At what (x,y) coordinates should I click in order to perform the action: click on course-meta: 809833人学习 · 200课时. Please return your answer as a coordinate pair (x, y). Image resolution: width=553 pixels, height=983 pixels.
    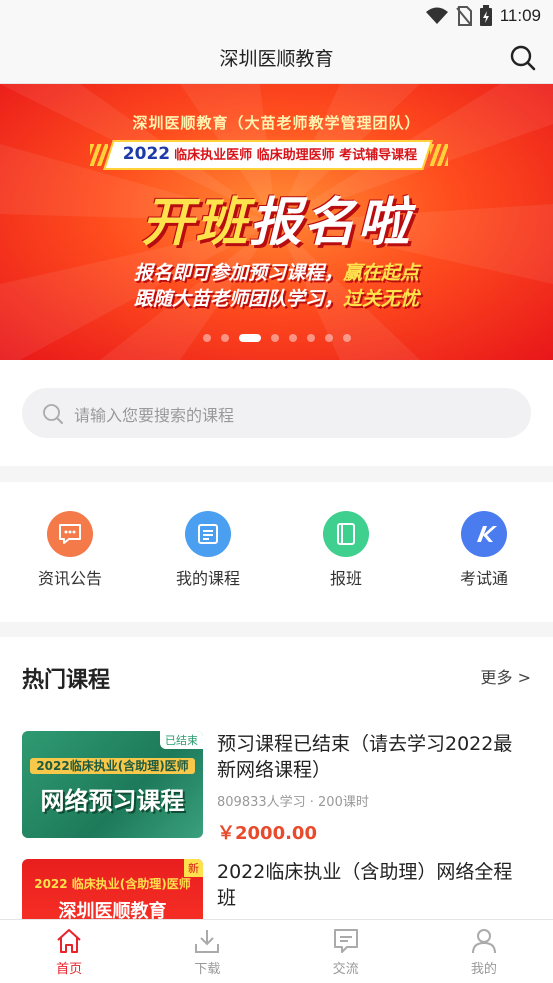
    Looking at the image, I should click on (293, 802).